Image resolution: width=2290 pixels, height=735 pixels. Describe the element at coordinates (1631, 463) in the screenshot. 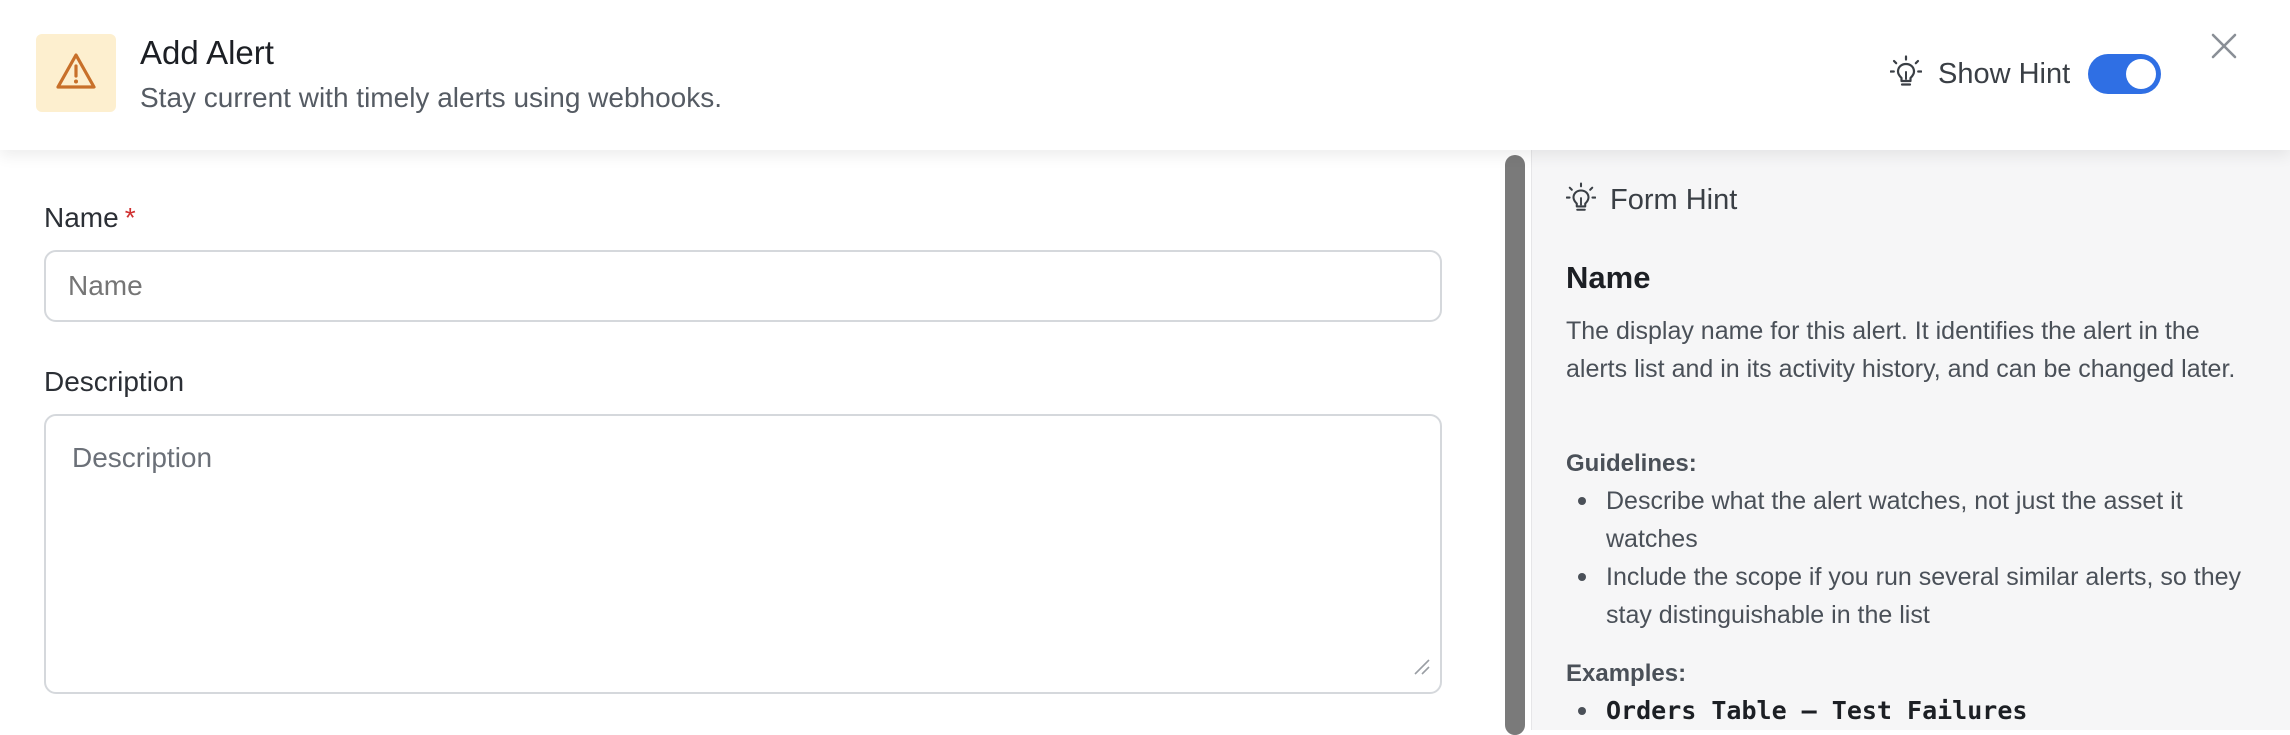

I see `guidelines-label: Guidelines:` at that location.